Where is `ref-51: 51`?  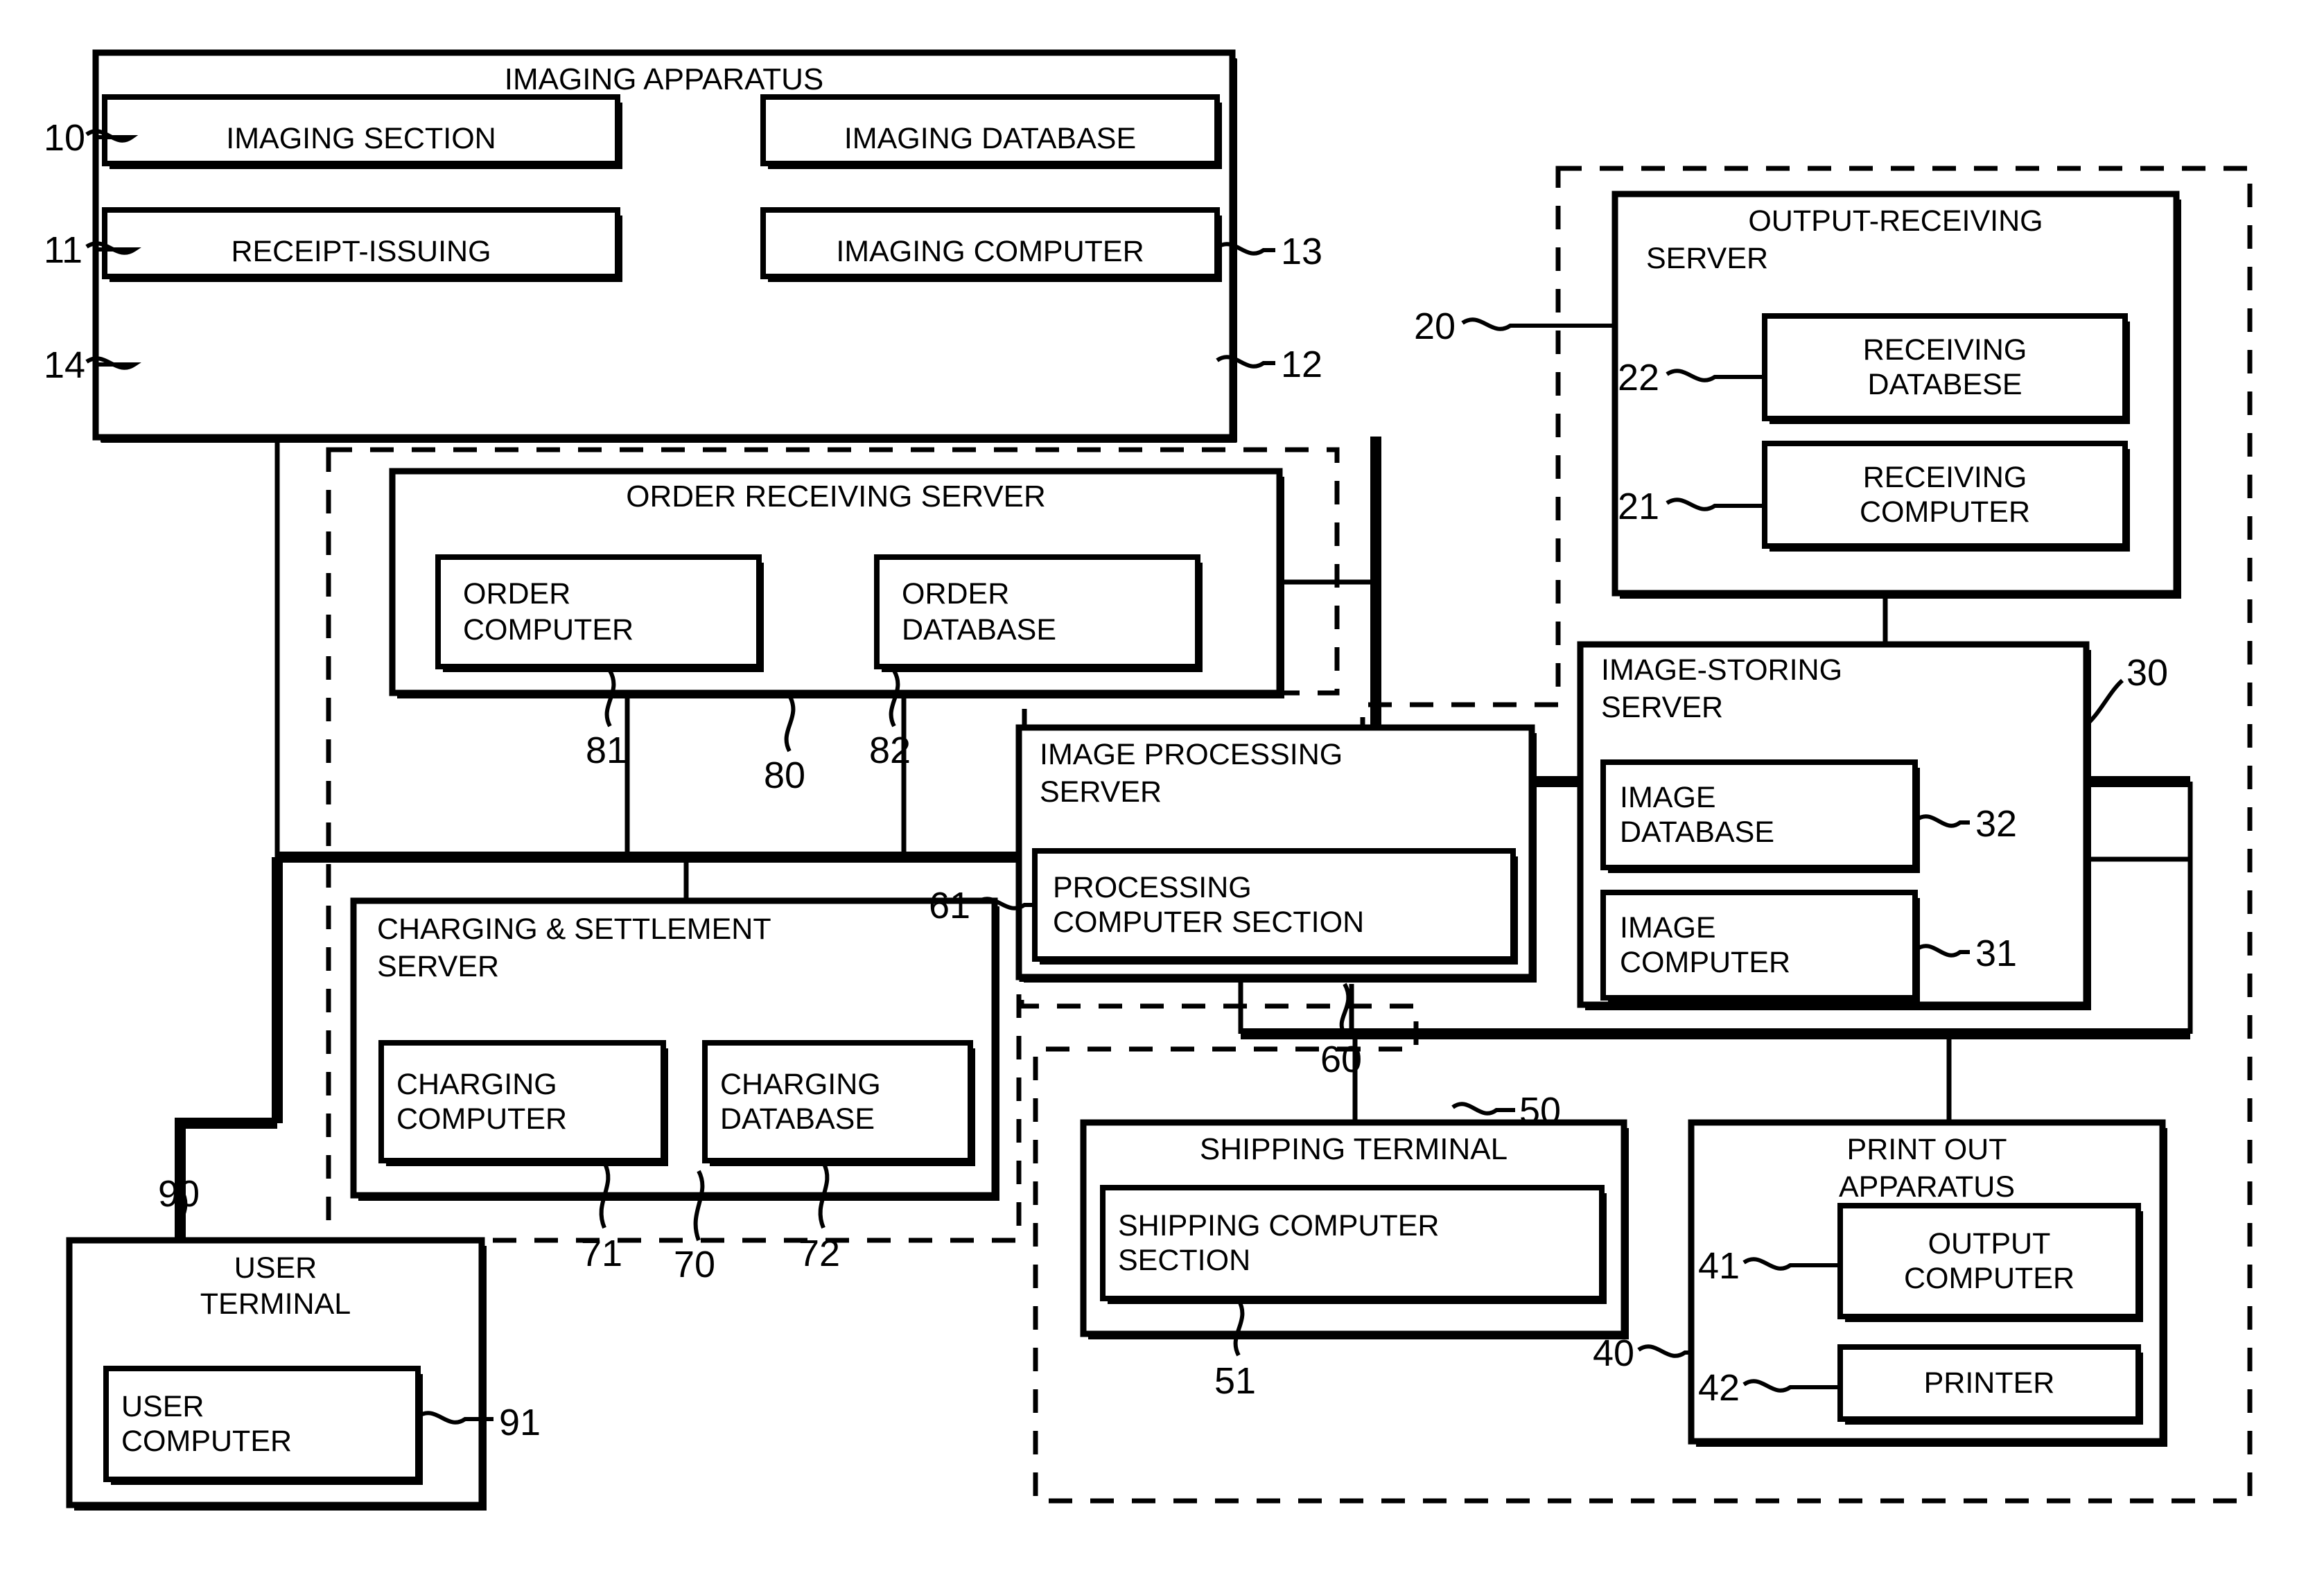
ref-51: 51 is located at coordinates (1235, 1381).